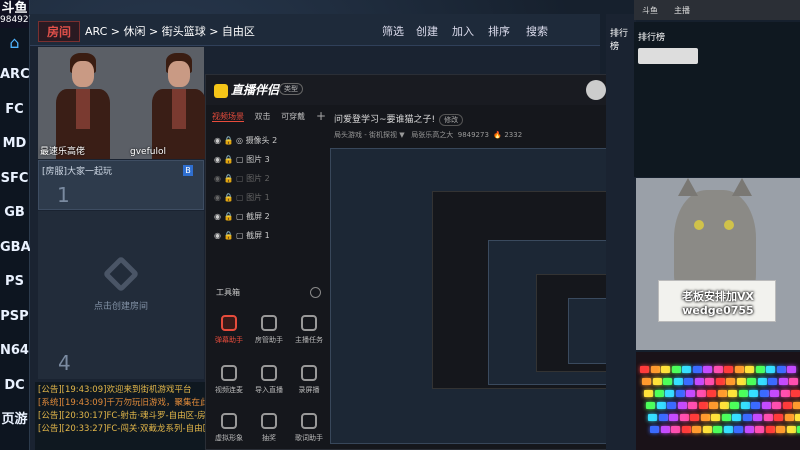 The image size is (800, 450). I want to click on scene-item: ◉ 🔒 ▢ 图片 2, so click(242, 178).